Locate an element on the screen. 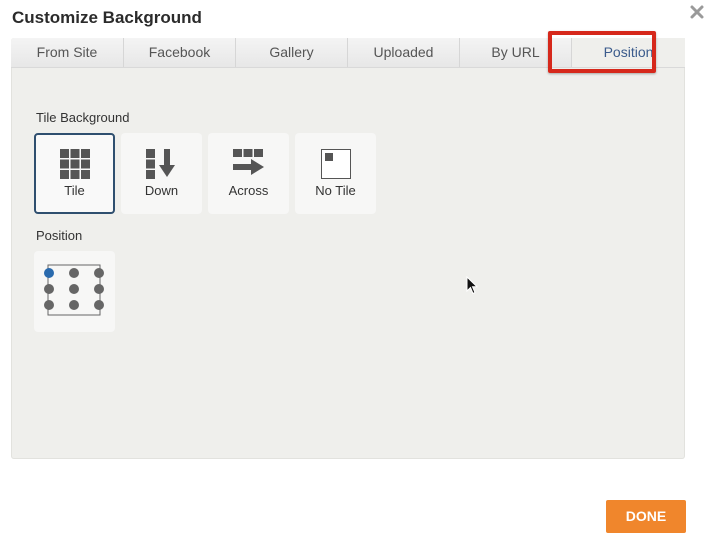  position-label: Position is located at coordinates (59, 235).